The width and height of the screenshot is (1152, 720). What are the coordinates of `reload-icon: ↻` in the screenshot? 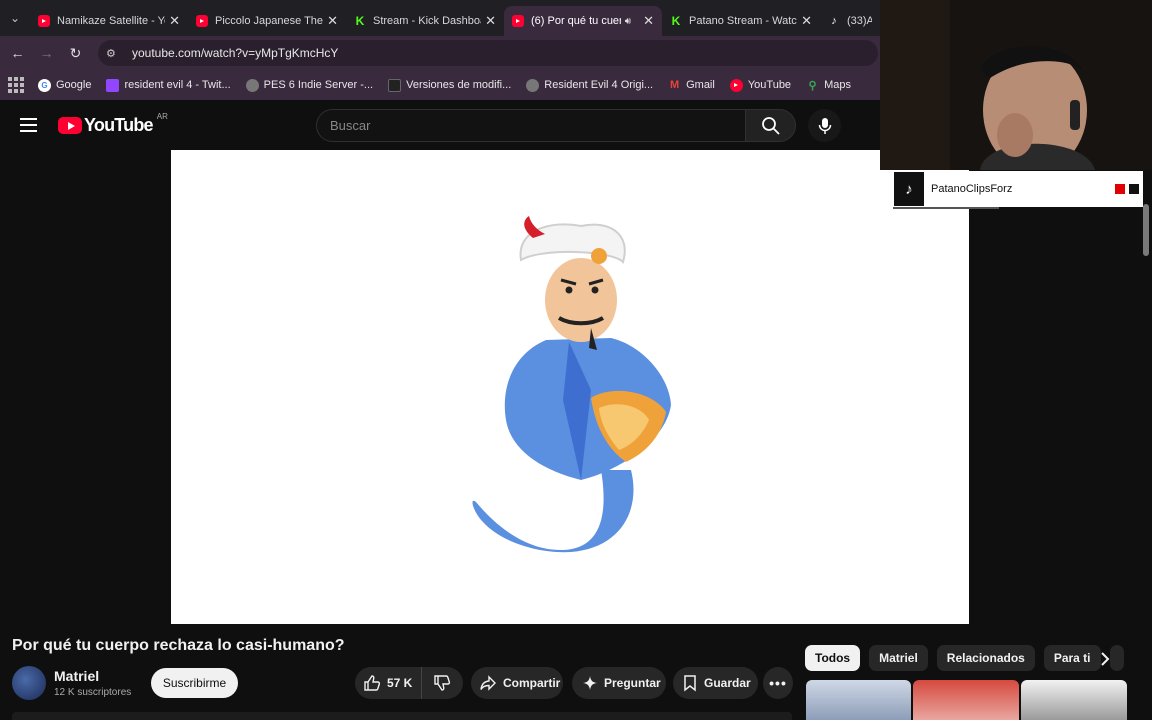 It's located at (75, 53).